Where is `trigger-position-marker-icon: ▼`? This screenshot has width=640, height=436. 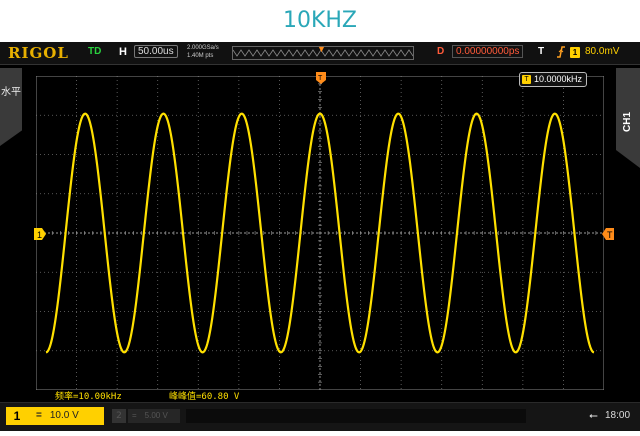
trigger-position-marker-icon: ▼ is located at coordinates (321, 49).